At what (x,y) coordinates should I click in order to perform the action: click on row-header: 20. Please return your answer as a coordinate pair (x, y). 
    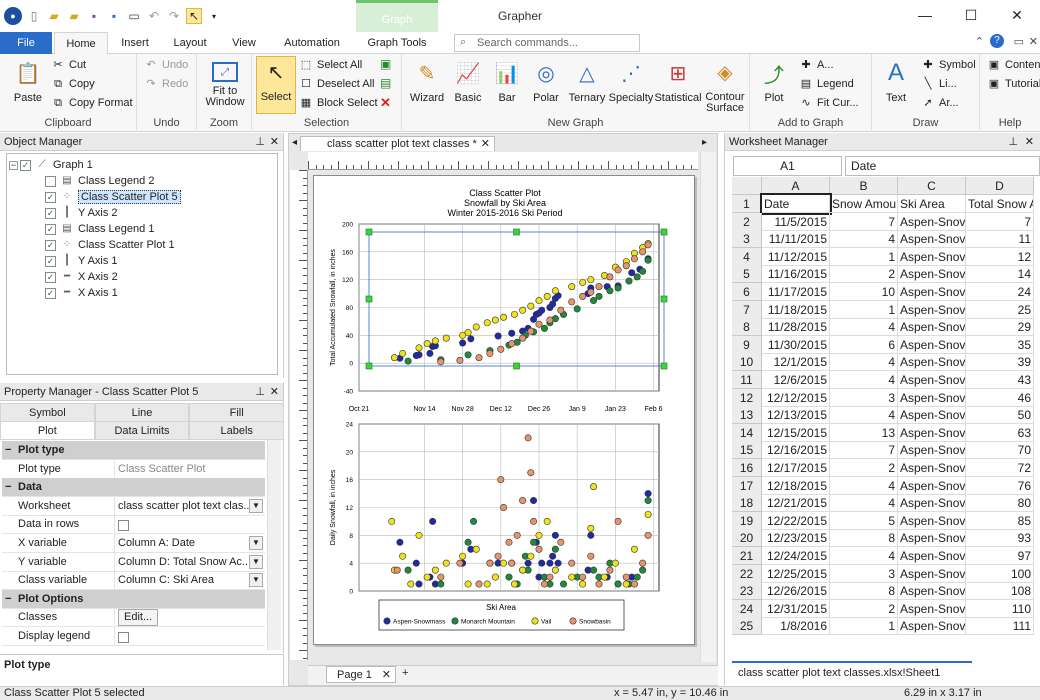
    Looking at the image, I should click on (747, 538).